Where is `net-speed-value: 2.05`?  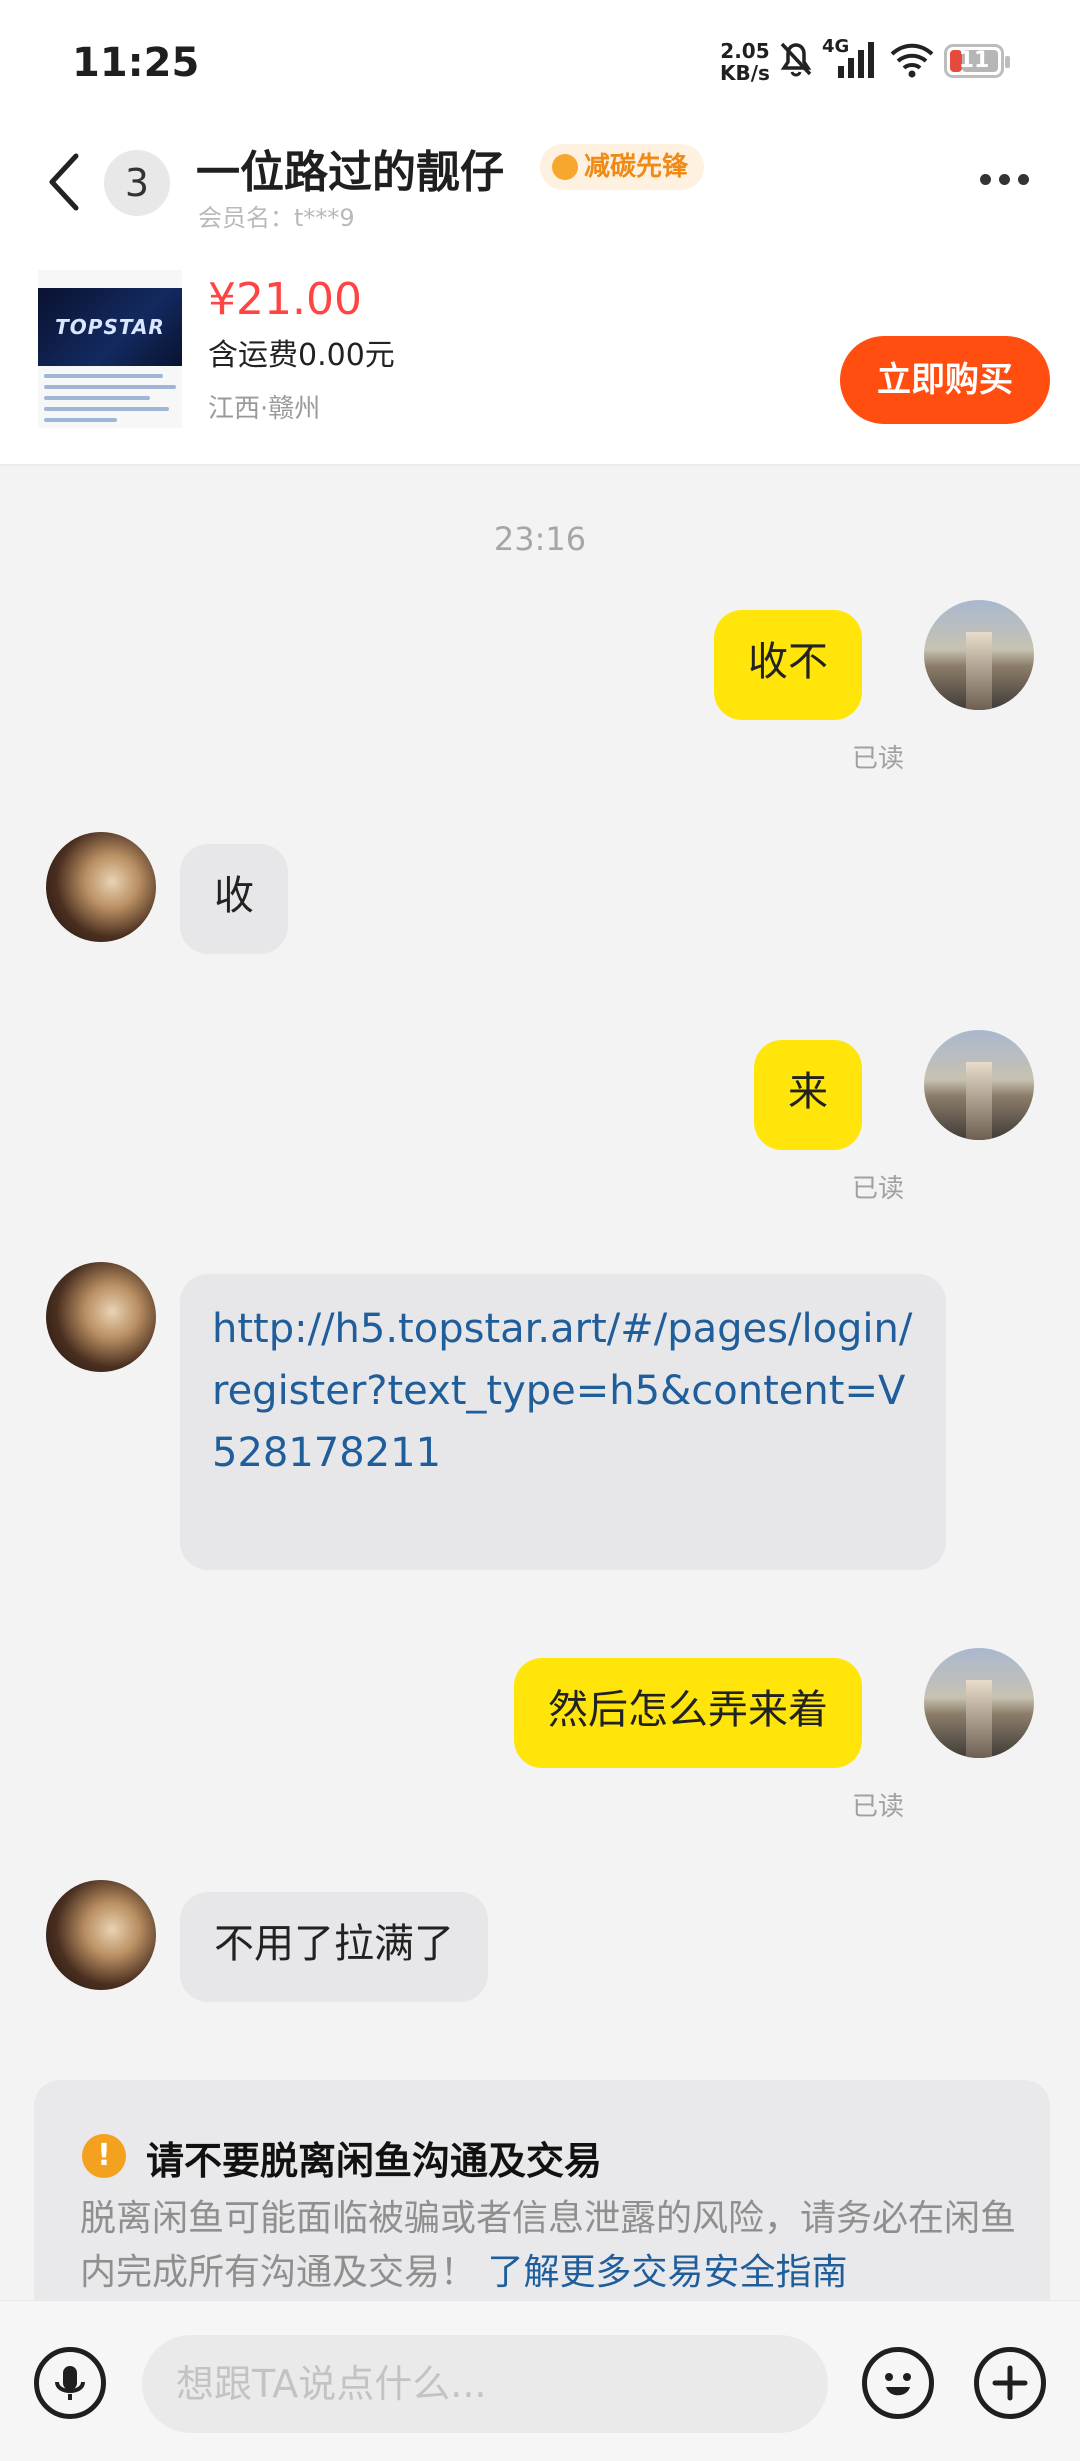
net-speed-value: 2.05 is located at coordinates (745, 51).